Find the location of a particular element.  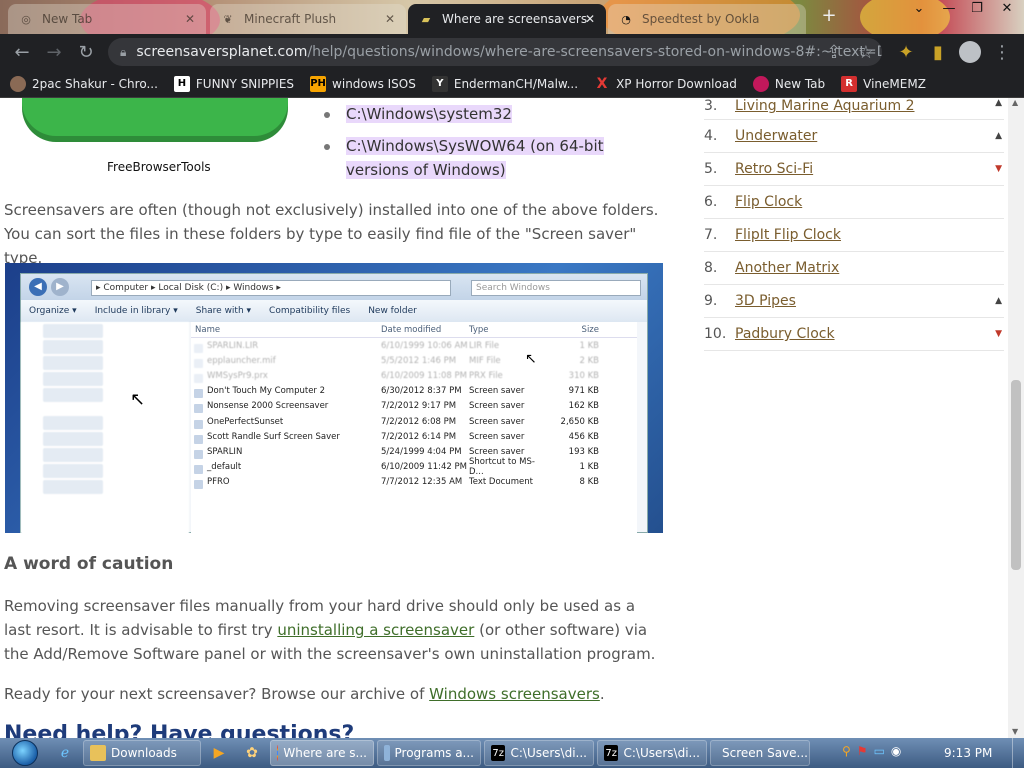

menu-kebab-icon: ⋮ is located at coordinates (1002, 52).